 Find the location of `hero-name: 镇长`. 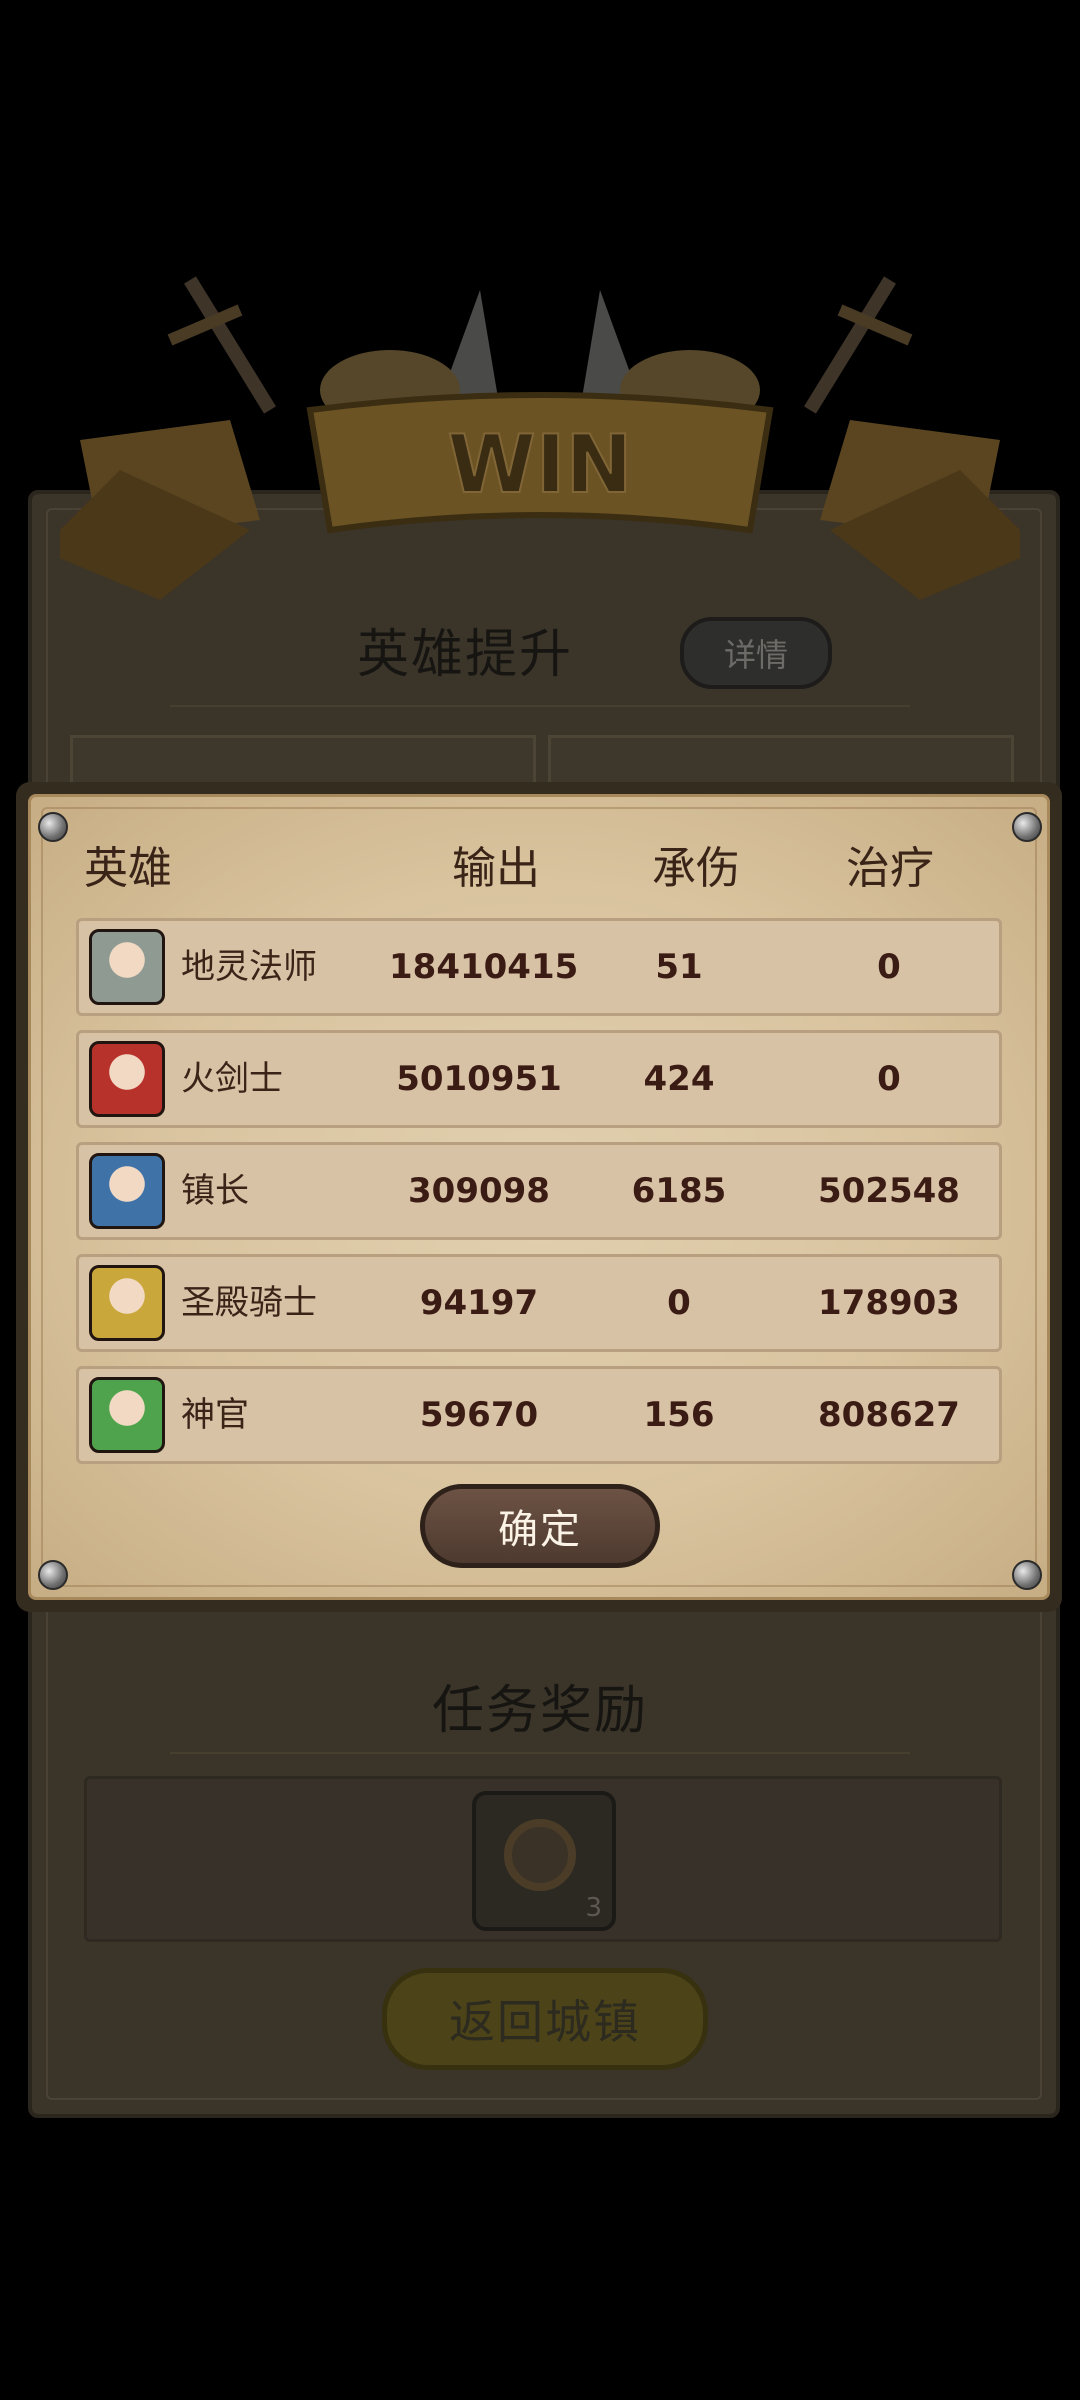

hero-name: 镇长 is located at coordinates (215, 1191).